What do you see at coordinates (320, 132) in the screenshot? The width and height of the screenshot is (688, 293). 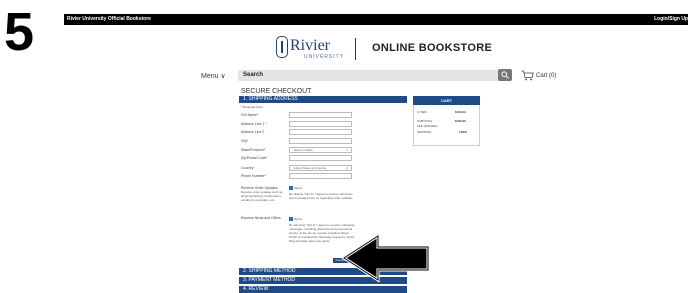 I see `address-line2-input` at bounding box center [320, 132].